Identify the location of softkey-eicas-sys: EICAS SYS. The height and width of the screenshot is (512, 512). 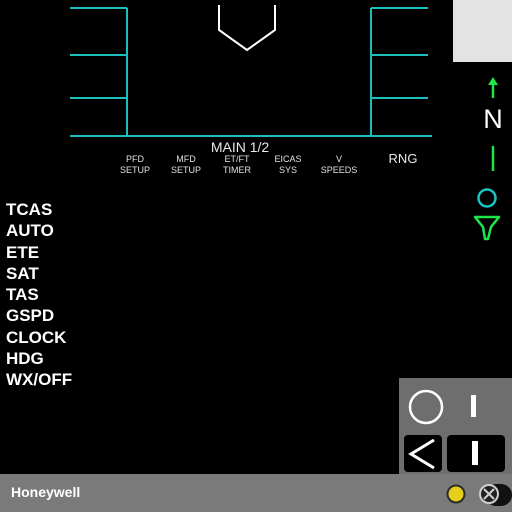
(288, 165).